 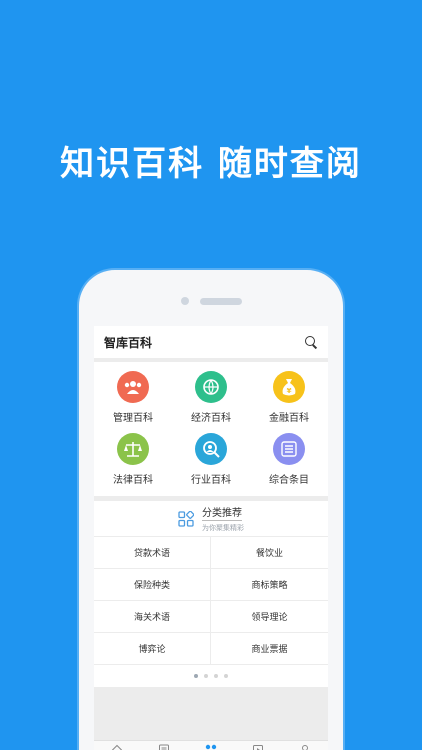 I want to click on tab-study: 学习, so click(x=164, y=745).